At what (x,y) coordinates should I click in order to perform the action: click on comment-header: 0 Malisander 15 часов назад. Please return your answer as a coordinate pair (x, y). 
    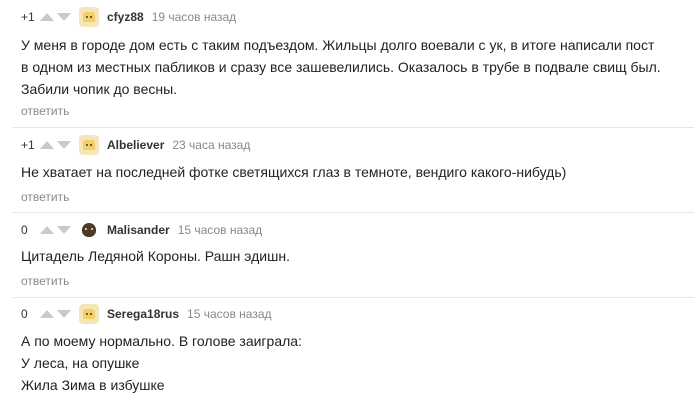
    Looking at the image, I should click on (141, 230).